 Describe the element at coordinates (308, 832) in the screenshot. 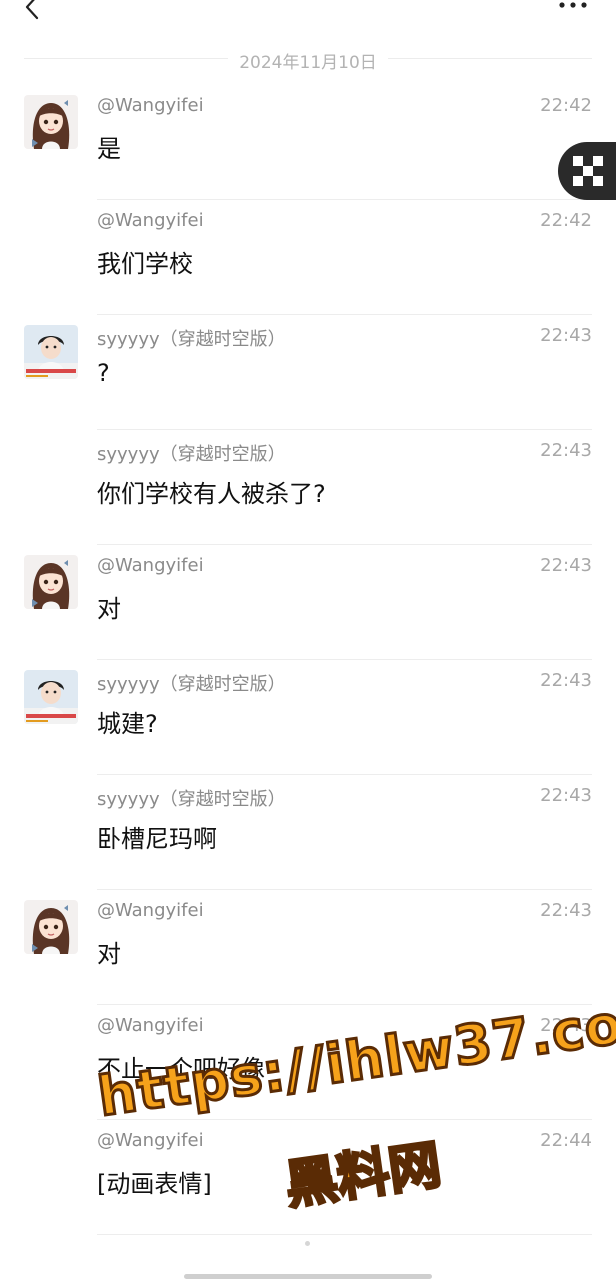

I see `message-item: syyyyy（穿越时空版） 22:43 卧槽尼玛啊` at that location.